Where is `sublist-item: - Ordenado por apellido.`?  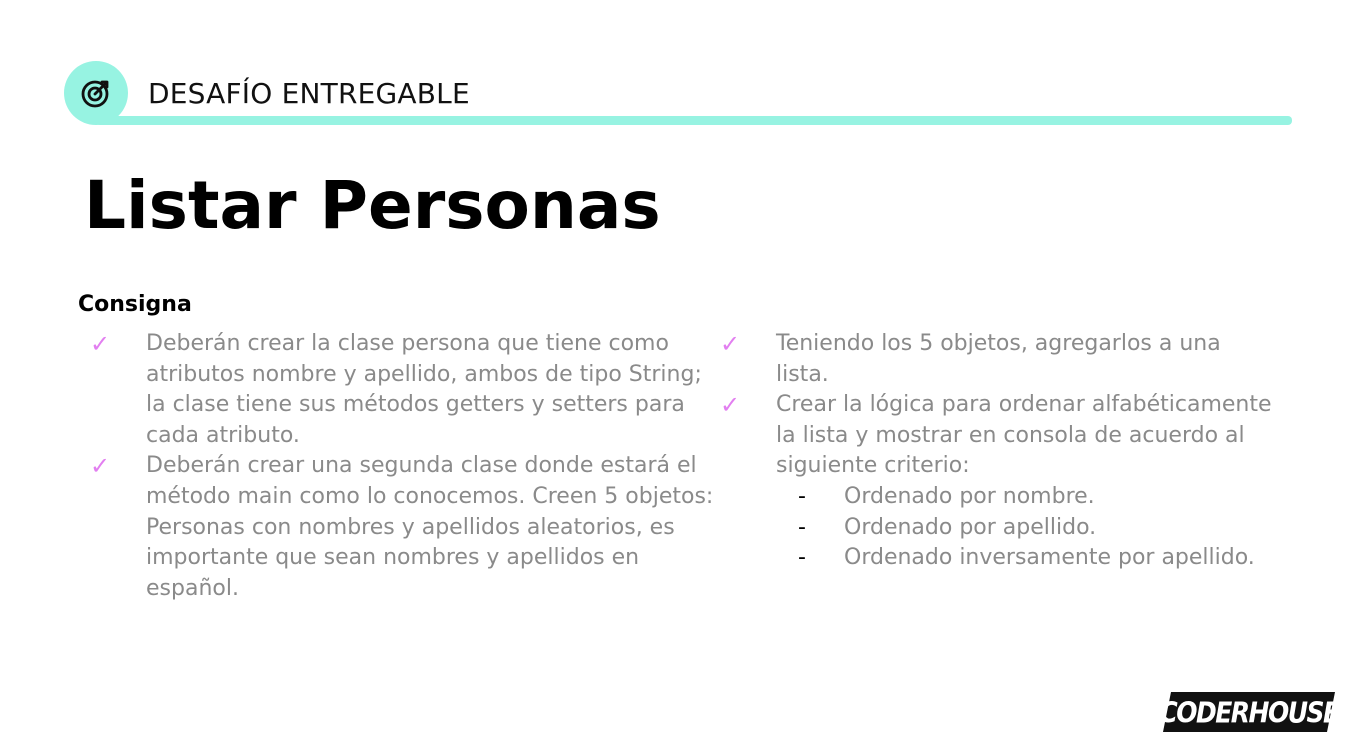
sublist-item: - Ordenado por apellido. is located at coordinates (1027, 528).